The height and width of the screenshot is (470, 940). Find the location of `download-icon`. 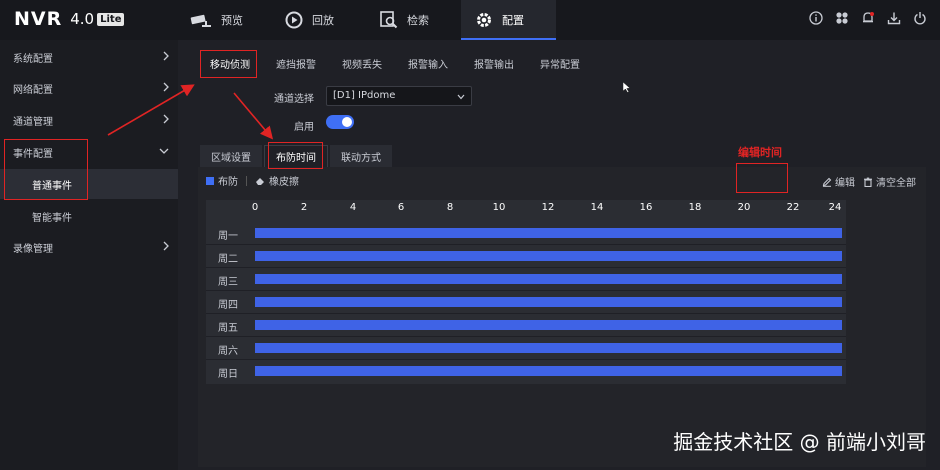

download-icon is located at coordinates (894, 18).